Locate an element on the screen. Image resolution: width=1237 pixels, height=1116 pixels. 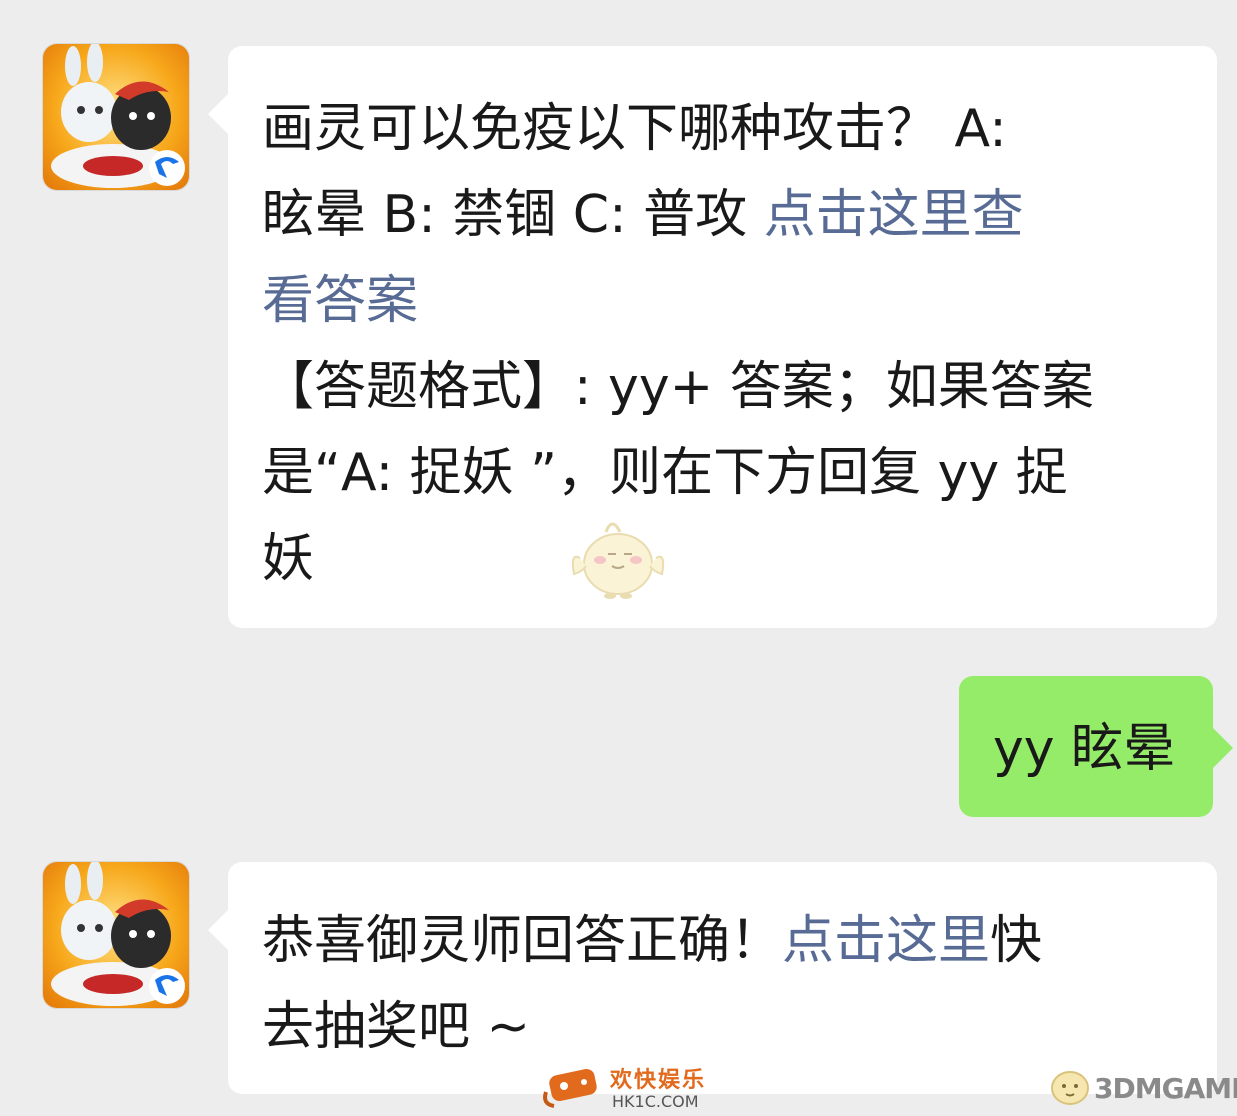
message-line-text: 快 is located at coordinates (1016, 941).